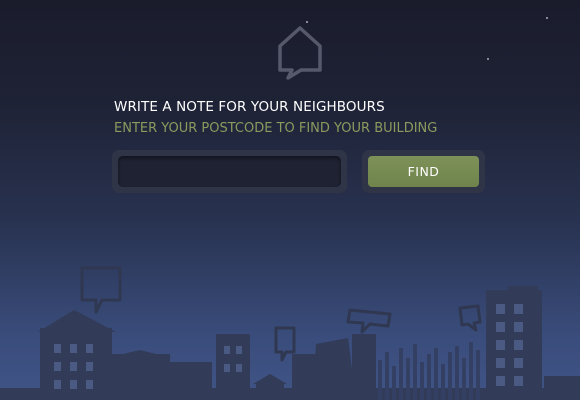 Image resolution: width=580 pixels, height=400 pixels. Describe the element at coordinates (270, 379) in the screenshot. I see `small-house-roof` at that location.